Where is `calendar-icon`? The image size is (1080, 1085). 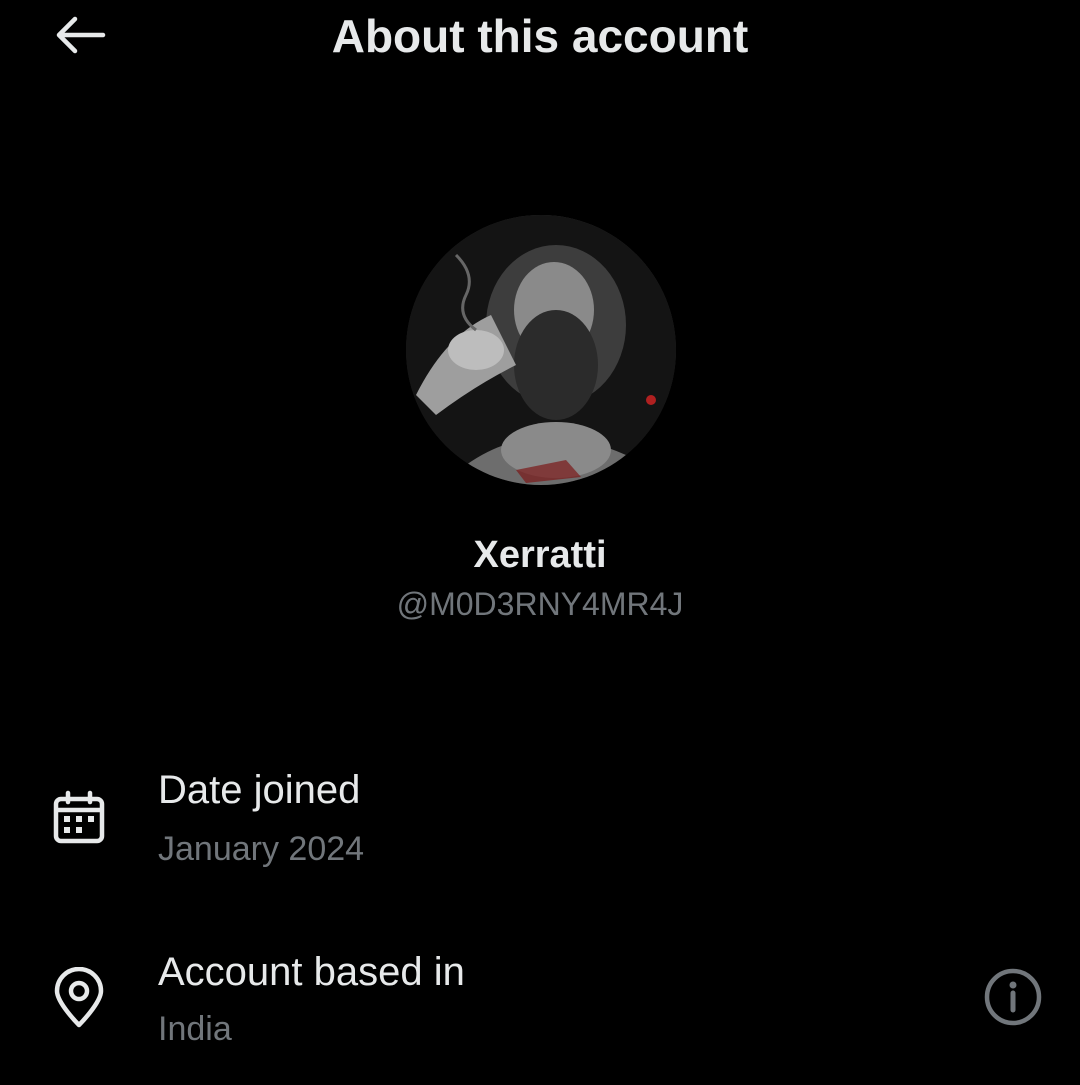 calendar-icon is located at coordinates (79, 818).